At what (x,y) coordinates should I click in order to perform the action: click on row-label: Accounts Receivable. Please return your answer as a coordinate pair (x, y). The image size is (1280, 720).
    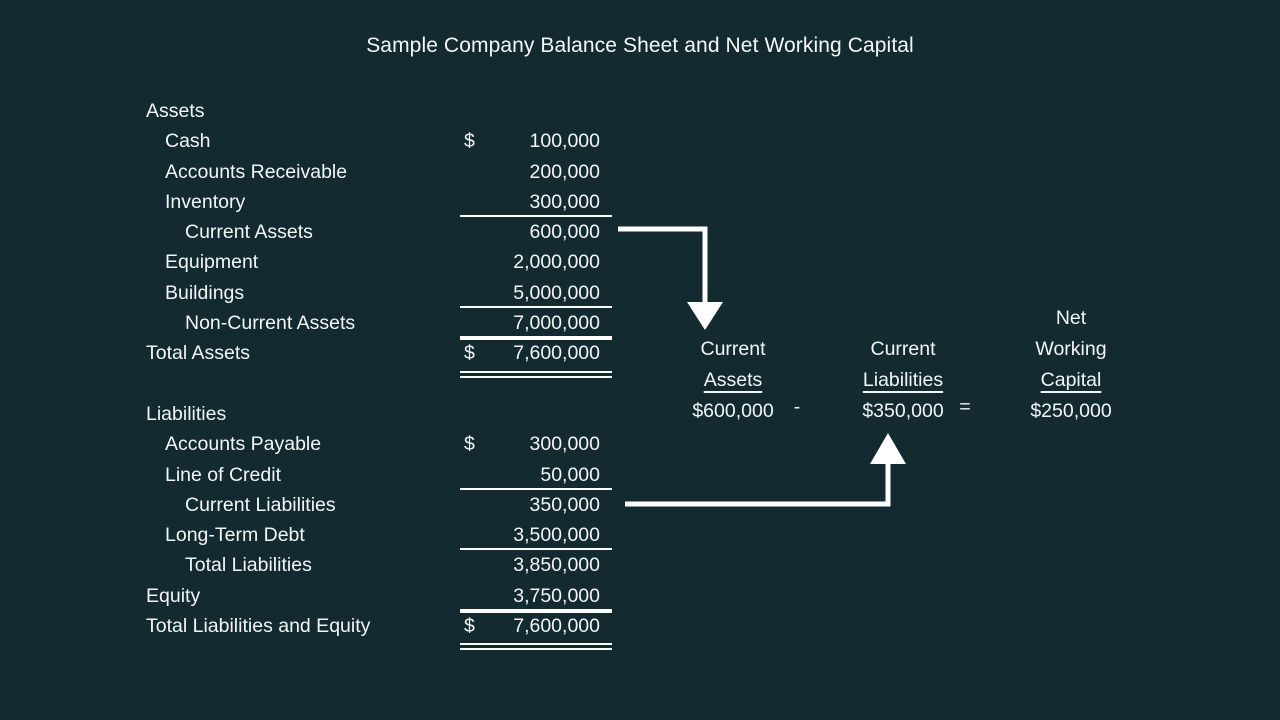
    Looking at the image, I should click on (256, 171).